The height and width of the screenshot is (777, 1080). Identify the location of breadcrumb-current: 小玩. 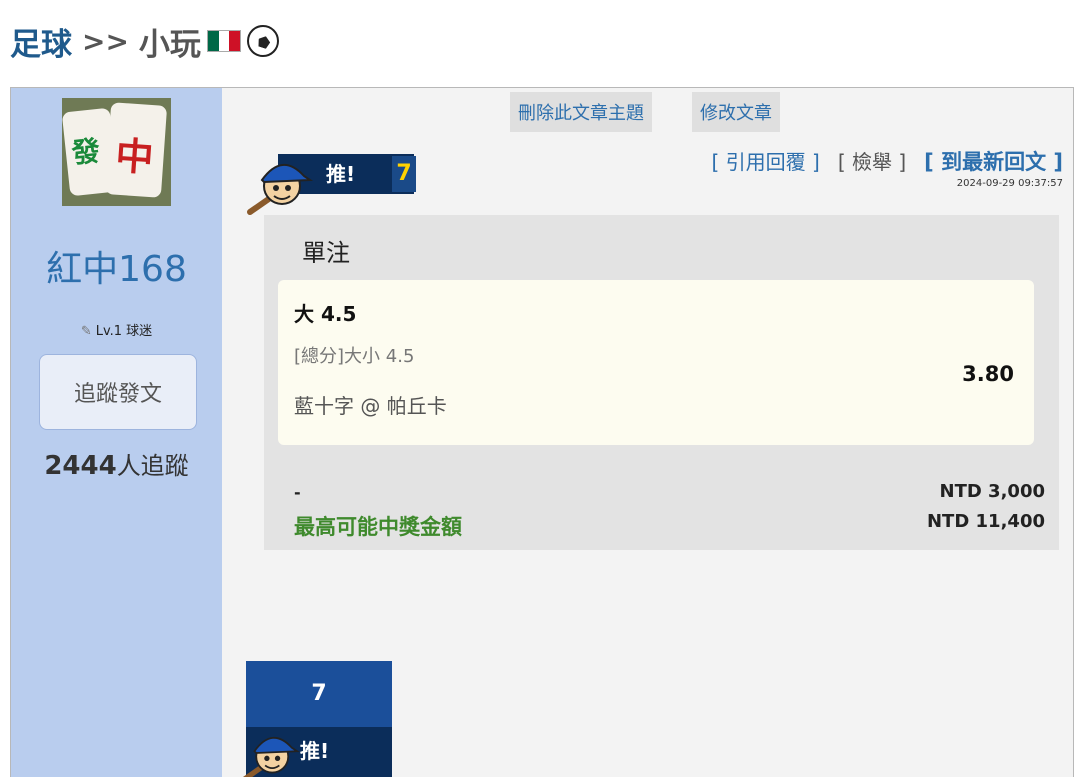
(170, 41).